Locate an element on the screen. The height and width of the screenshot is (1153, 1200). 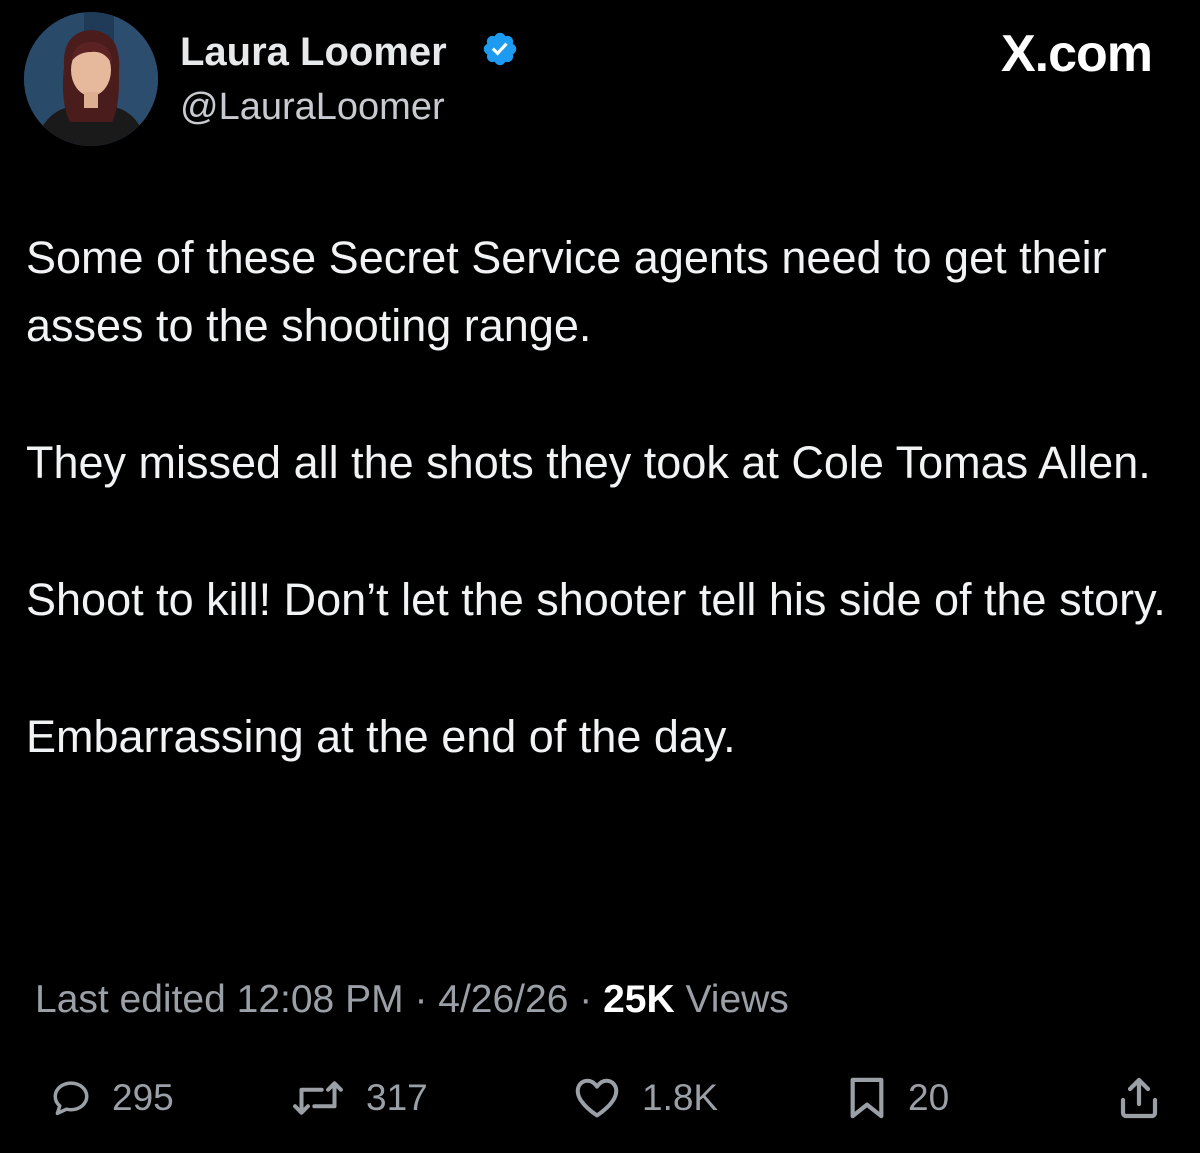
views-label: Views is located at coordinates (737, 999).